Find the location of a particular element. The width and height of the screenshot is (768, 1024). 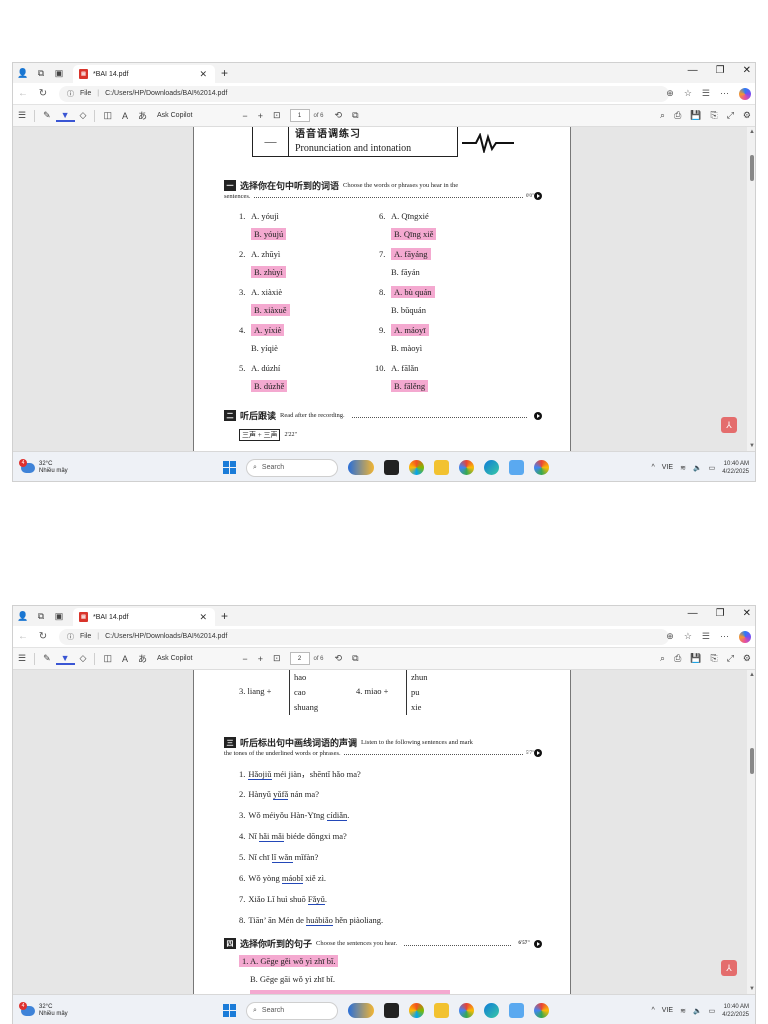

profile-icon: 👤 is located at coordinates (23, 73).